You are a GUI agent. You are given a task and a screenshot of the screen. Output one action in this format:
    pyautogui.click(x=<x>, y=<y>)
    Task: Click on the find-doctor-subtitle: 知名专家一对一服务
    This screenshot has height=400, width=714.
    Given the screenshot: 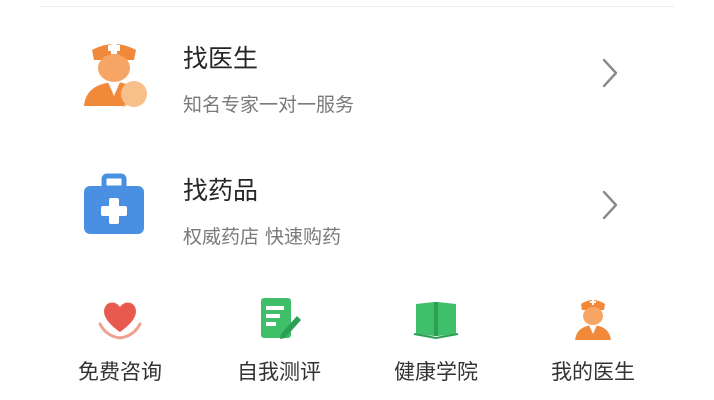 What is the action you would take?
    pyautogui.click(x=269, y=105)
    